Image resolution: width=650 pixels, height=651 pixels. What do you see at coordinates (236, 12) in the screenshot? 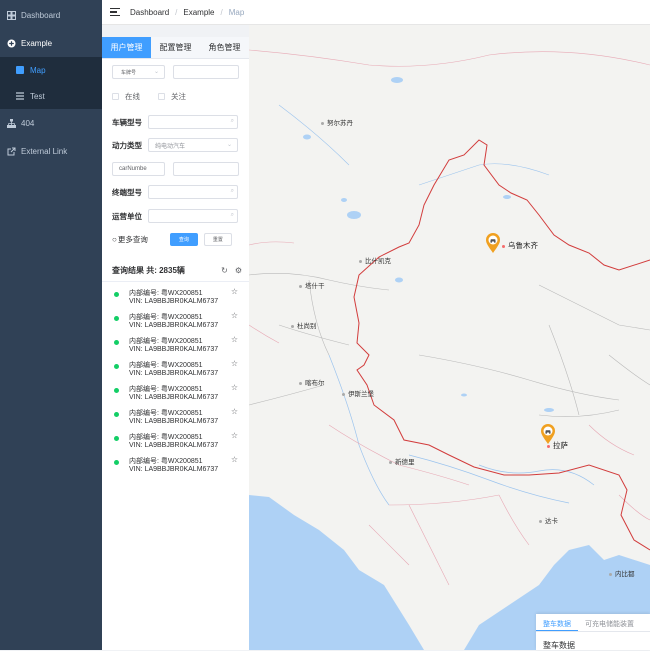
I see `breadcrumb-map: Map` at bounding box center [236, 12].